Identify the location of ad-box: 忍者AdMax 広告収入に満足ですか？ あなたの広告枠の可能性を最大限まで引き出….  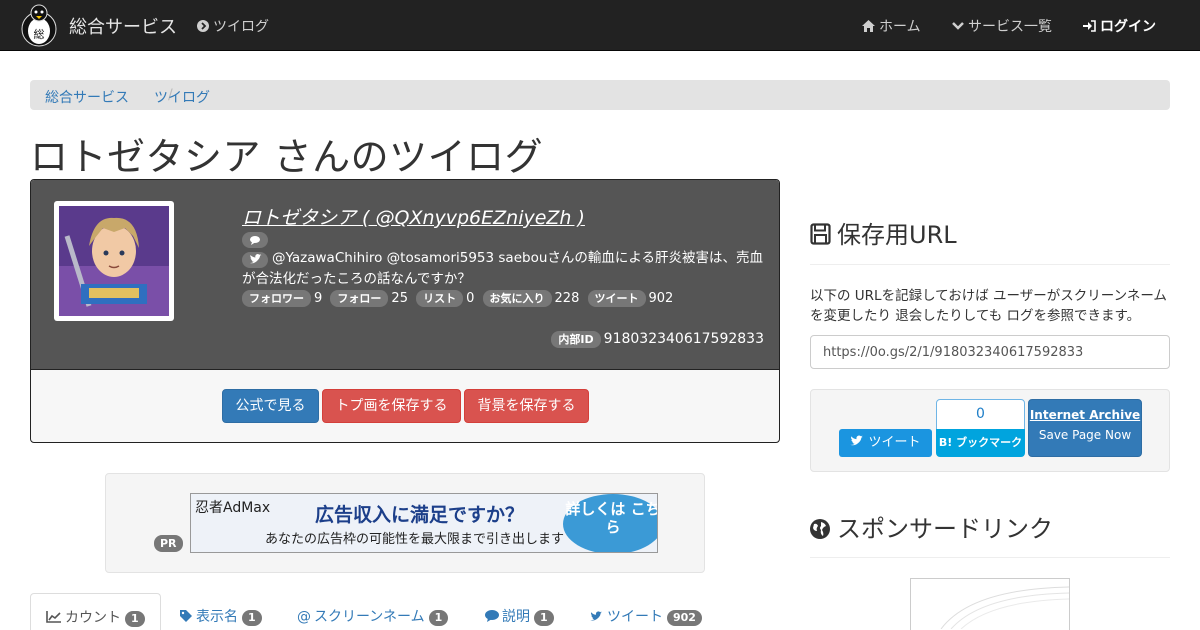
(405, 523).